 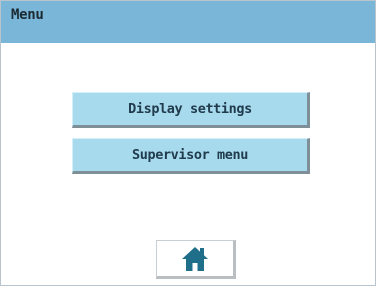 What do you see at coordinates (191, 156) in the screenshot?
I see `supervisor-menu-button: Supervisor menu` at bounding box center [191, 156].